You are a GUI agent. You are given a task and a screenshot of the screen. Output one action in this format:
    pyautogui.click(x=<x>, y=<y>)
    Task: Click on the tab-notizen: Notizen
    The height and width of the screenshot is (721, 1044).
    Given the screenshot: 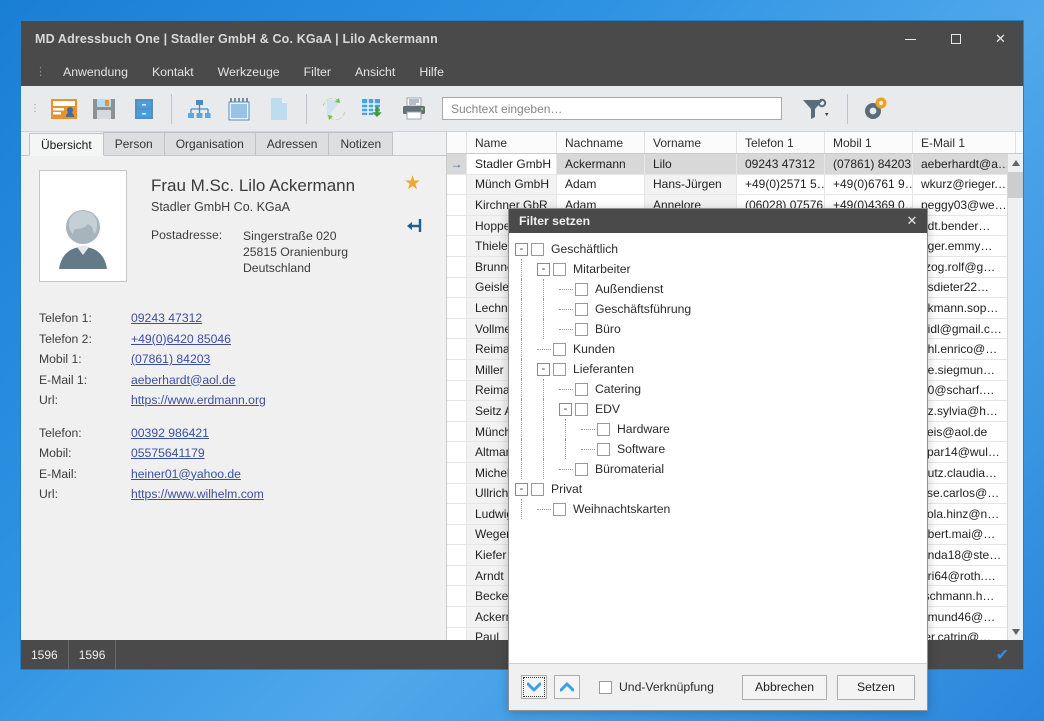 What is the action you would take?
    pyautogui.click(x=361, y=143)
    